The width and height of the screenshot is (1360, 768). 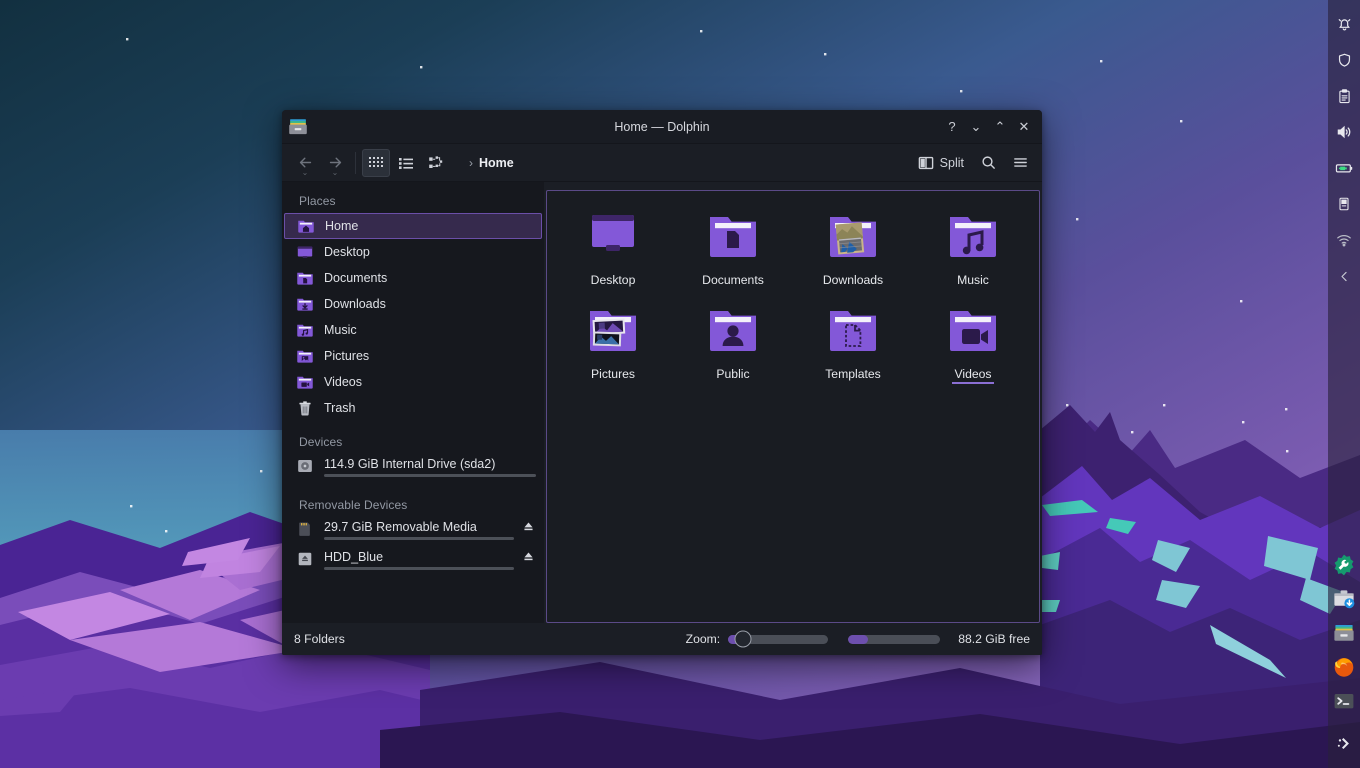 What do you see at coordinates (613, 280) in the screenshot?
I see `file-item-label: Desktop` at bounding box center [613, 280].